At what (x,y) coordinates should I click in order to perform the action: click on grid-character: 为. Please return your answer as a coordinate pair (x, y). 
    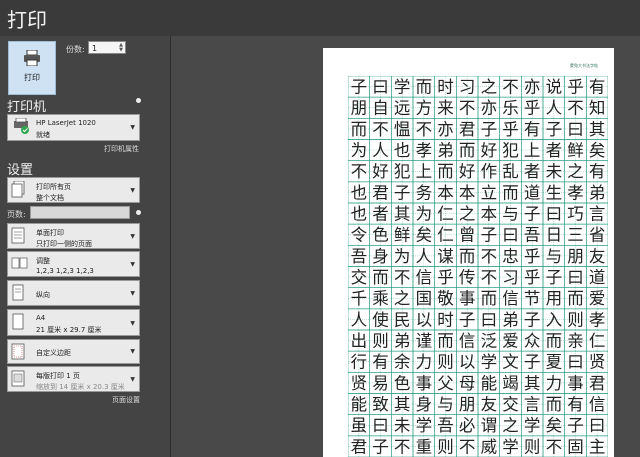
    Looking at the image, I should click on (402, 256).